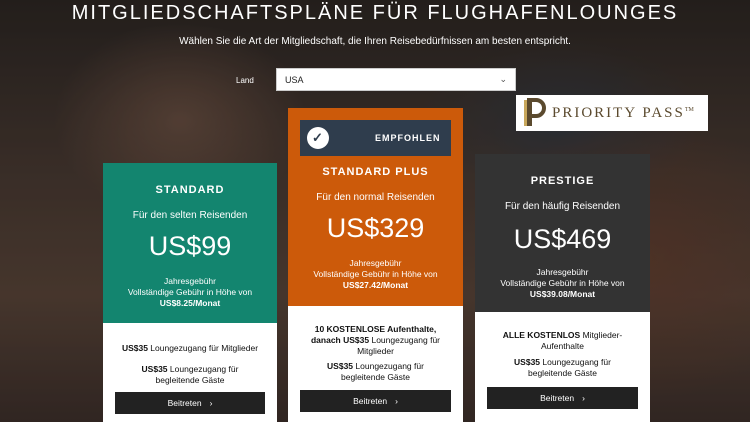  What do you see at coordinates (623, 112) in the screenshot?
I see `priority-pass-wordmark: PRIORITY PASSTM` at bounding box center [623, 112].